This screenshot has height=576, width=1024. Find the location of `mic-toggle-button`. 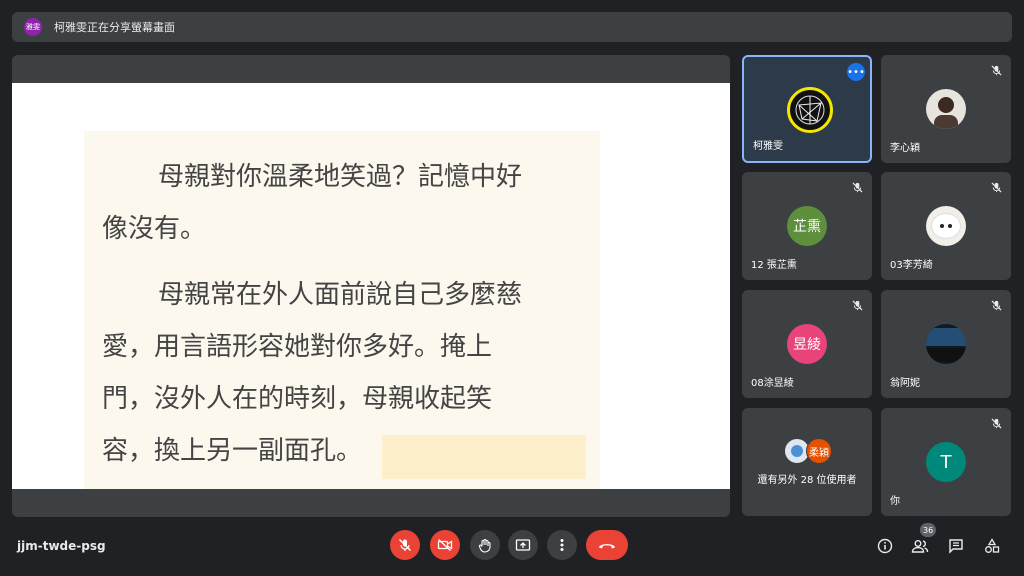

mic-toggle-button is located at coordinates (405, 545).